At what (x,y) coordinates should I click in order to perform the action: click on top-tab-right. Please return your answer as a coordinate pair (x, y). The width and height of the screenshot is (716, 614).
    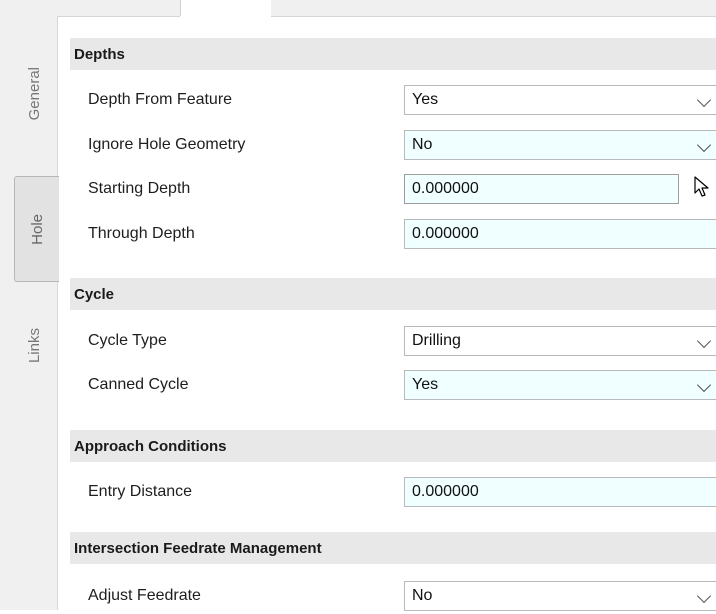
    Looking at the image, I should click on (493, 8).